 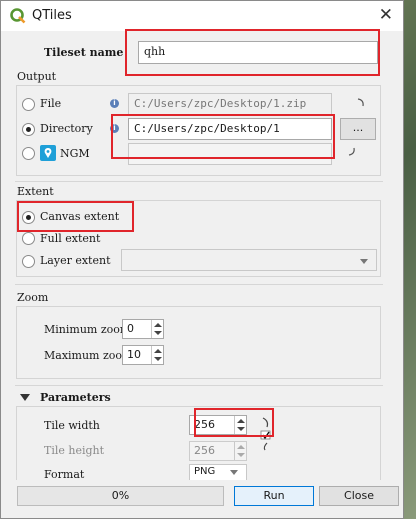 What do you see at coordinates (359, 496) in the screenshot?
I see `close-button: Close` at bounding box center [359, 496].